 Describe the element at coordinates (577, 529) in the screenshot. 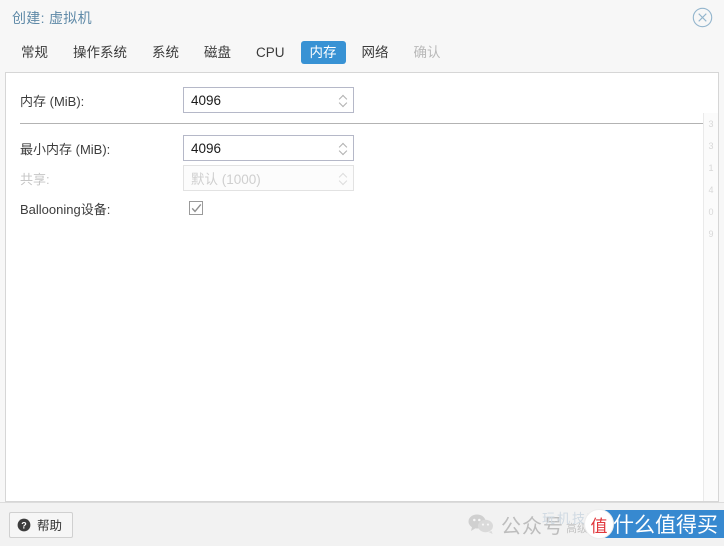

I see `watermark-account-name: 高级` at that location.